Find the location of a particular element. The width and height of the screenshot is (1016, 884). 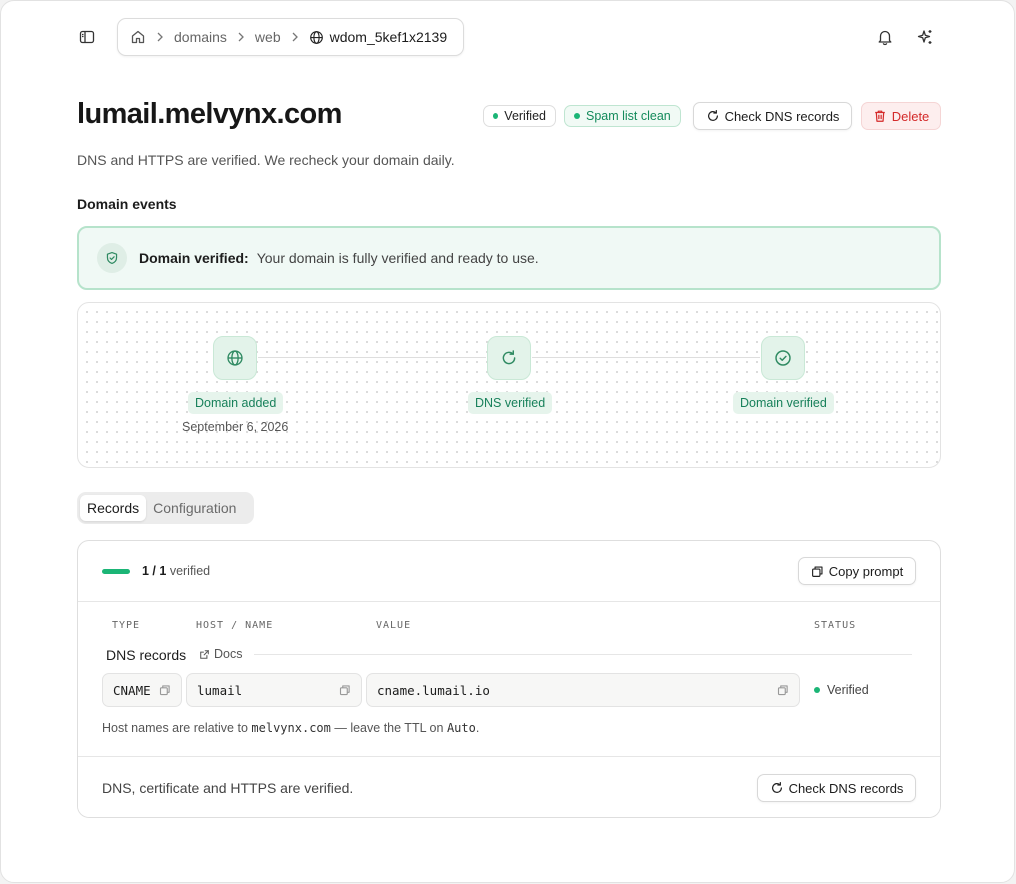

record-type-value: CNAME is located at coordinates (132, 690).